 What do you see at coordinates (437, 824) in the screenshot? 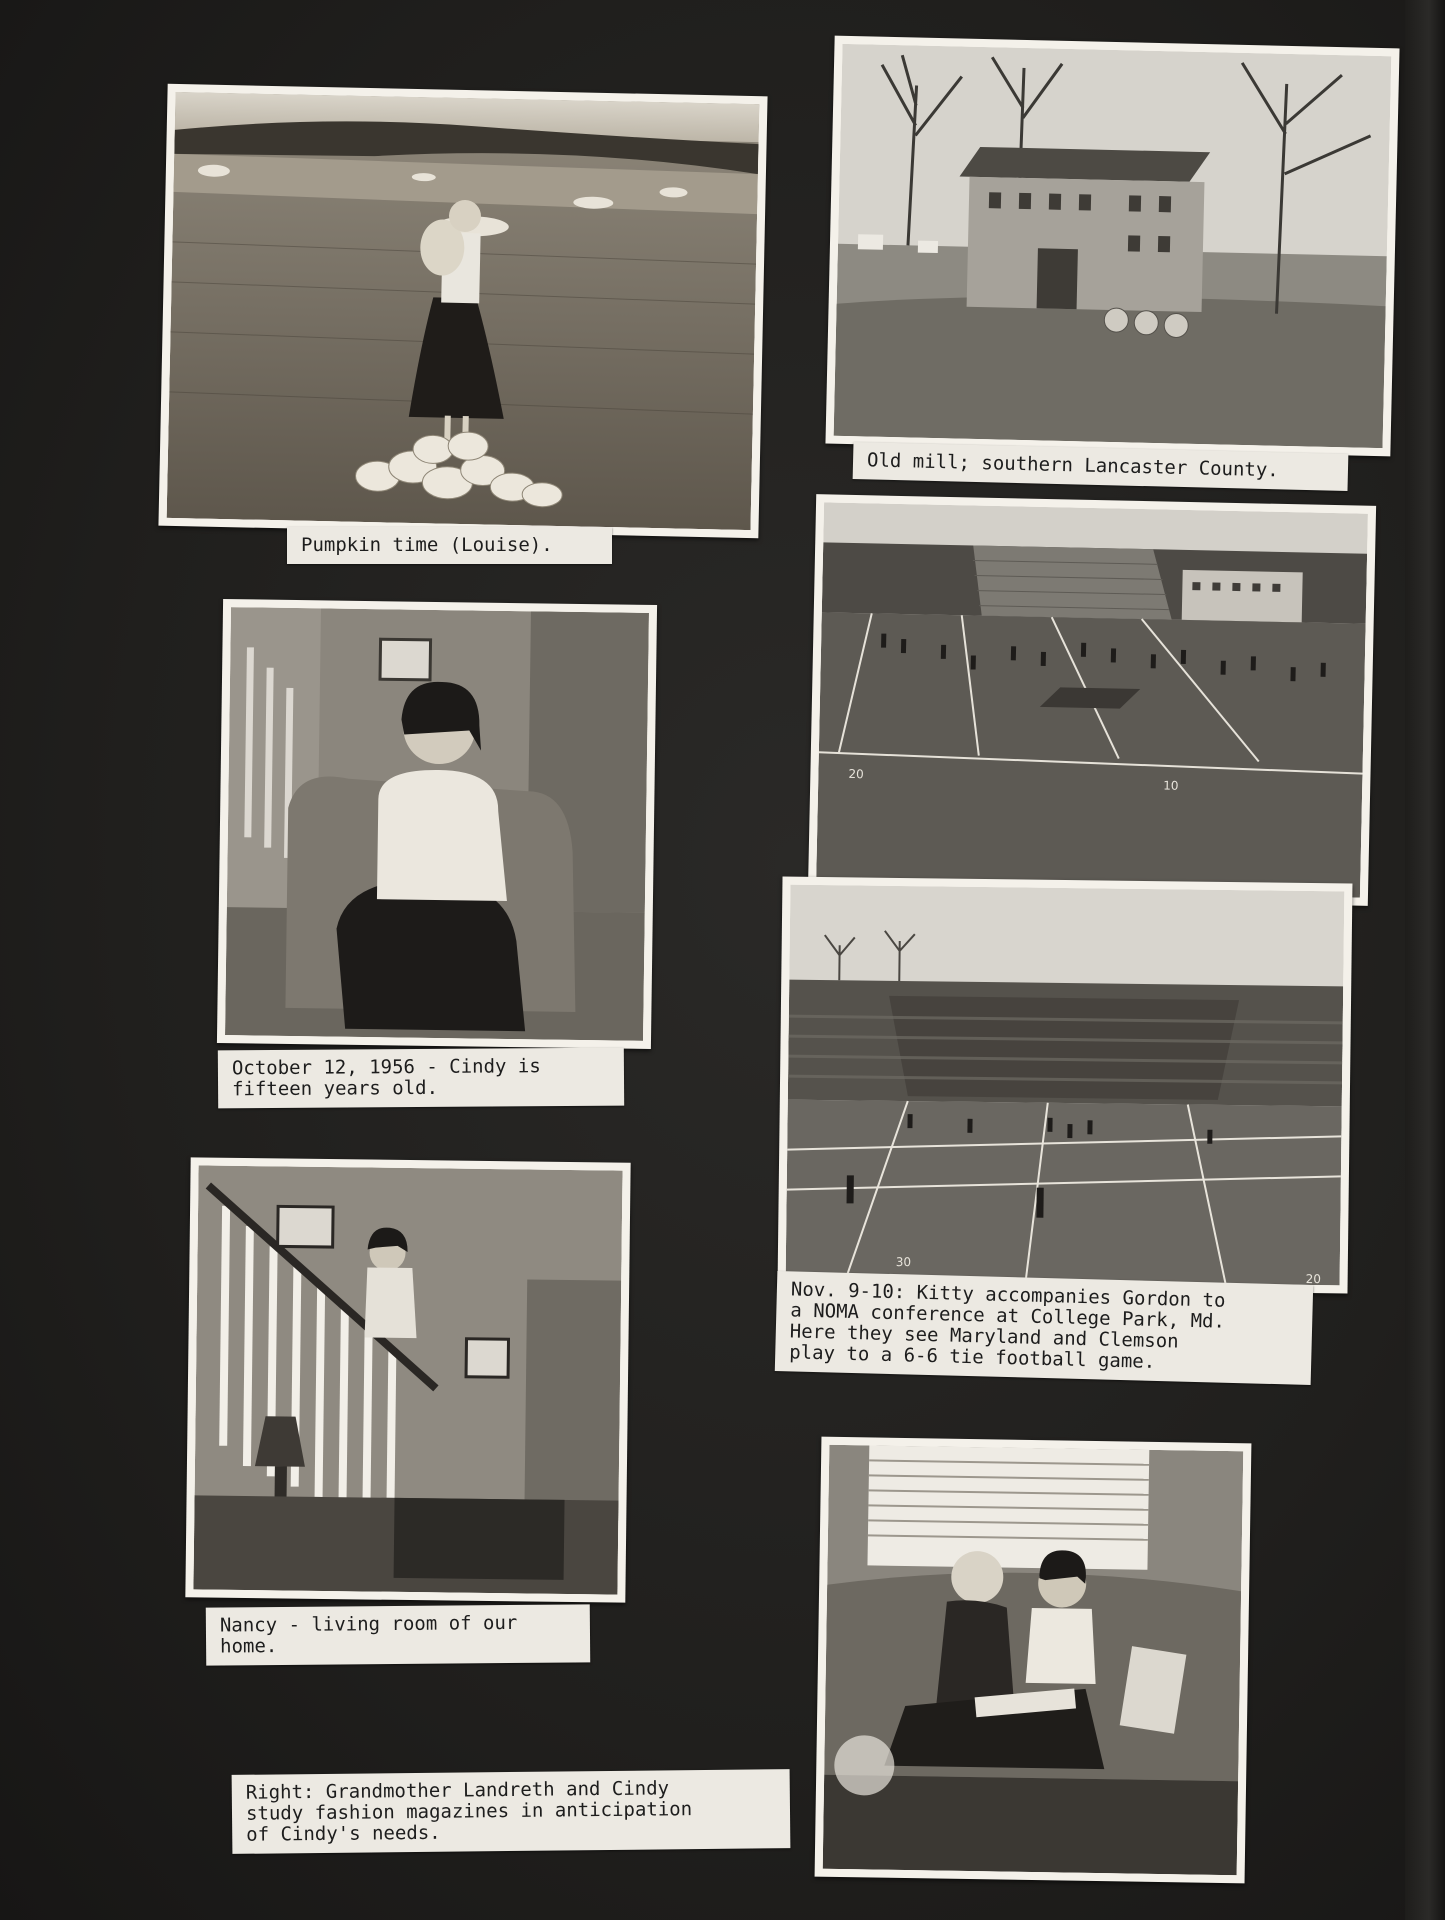
I see `cindy-photo` at bounding box center [437, 824].